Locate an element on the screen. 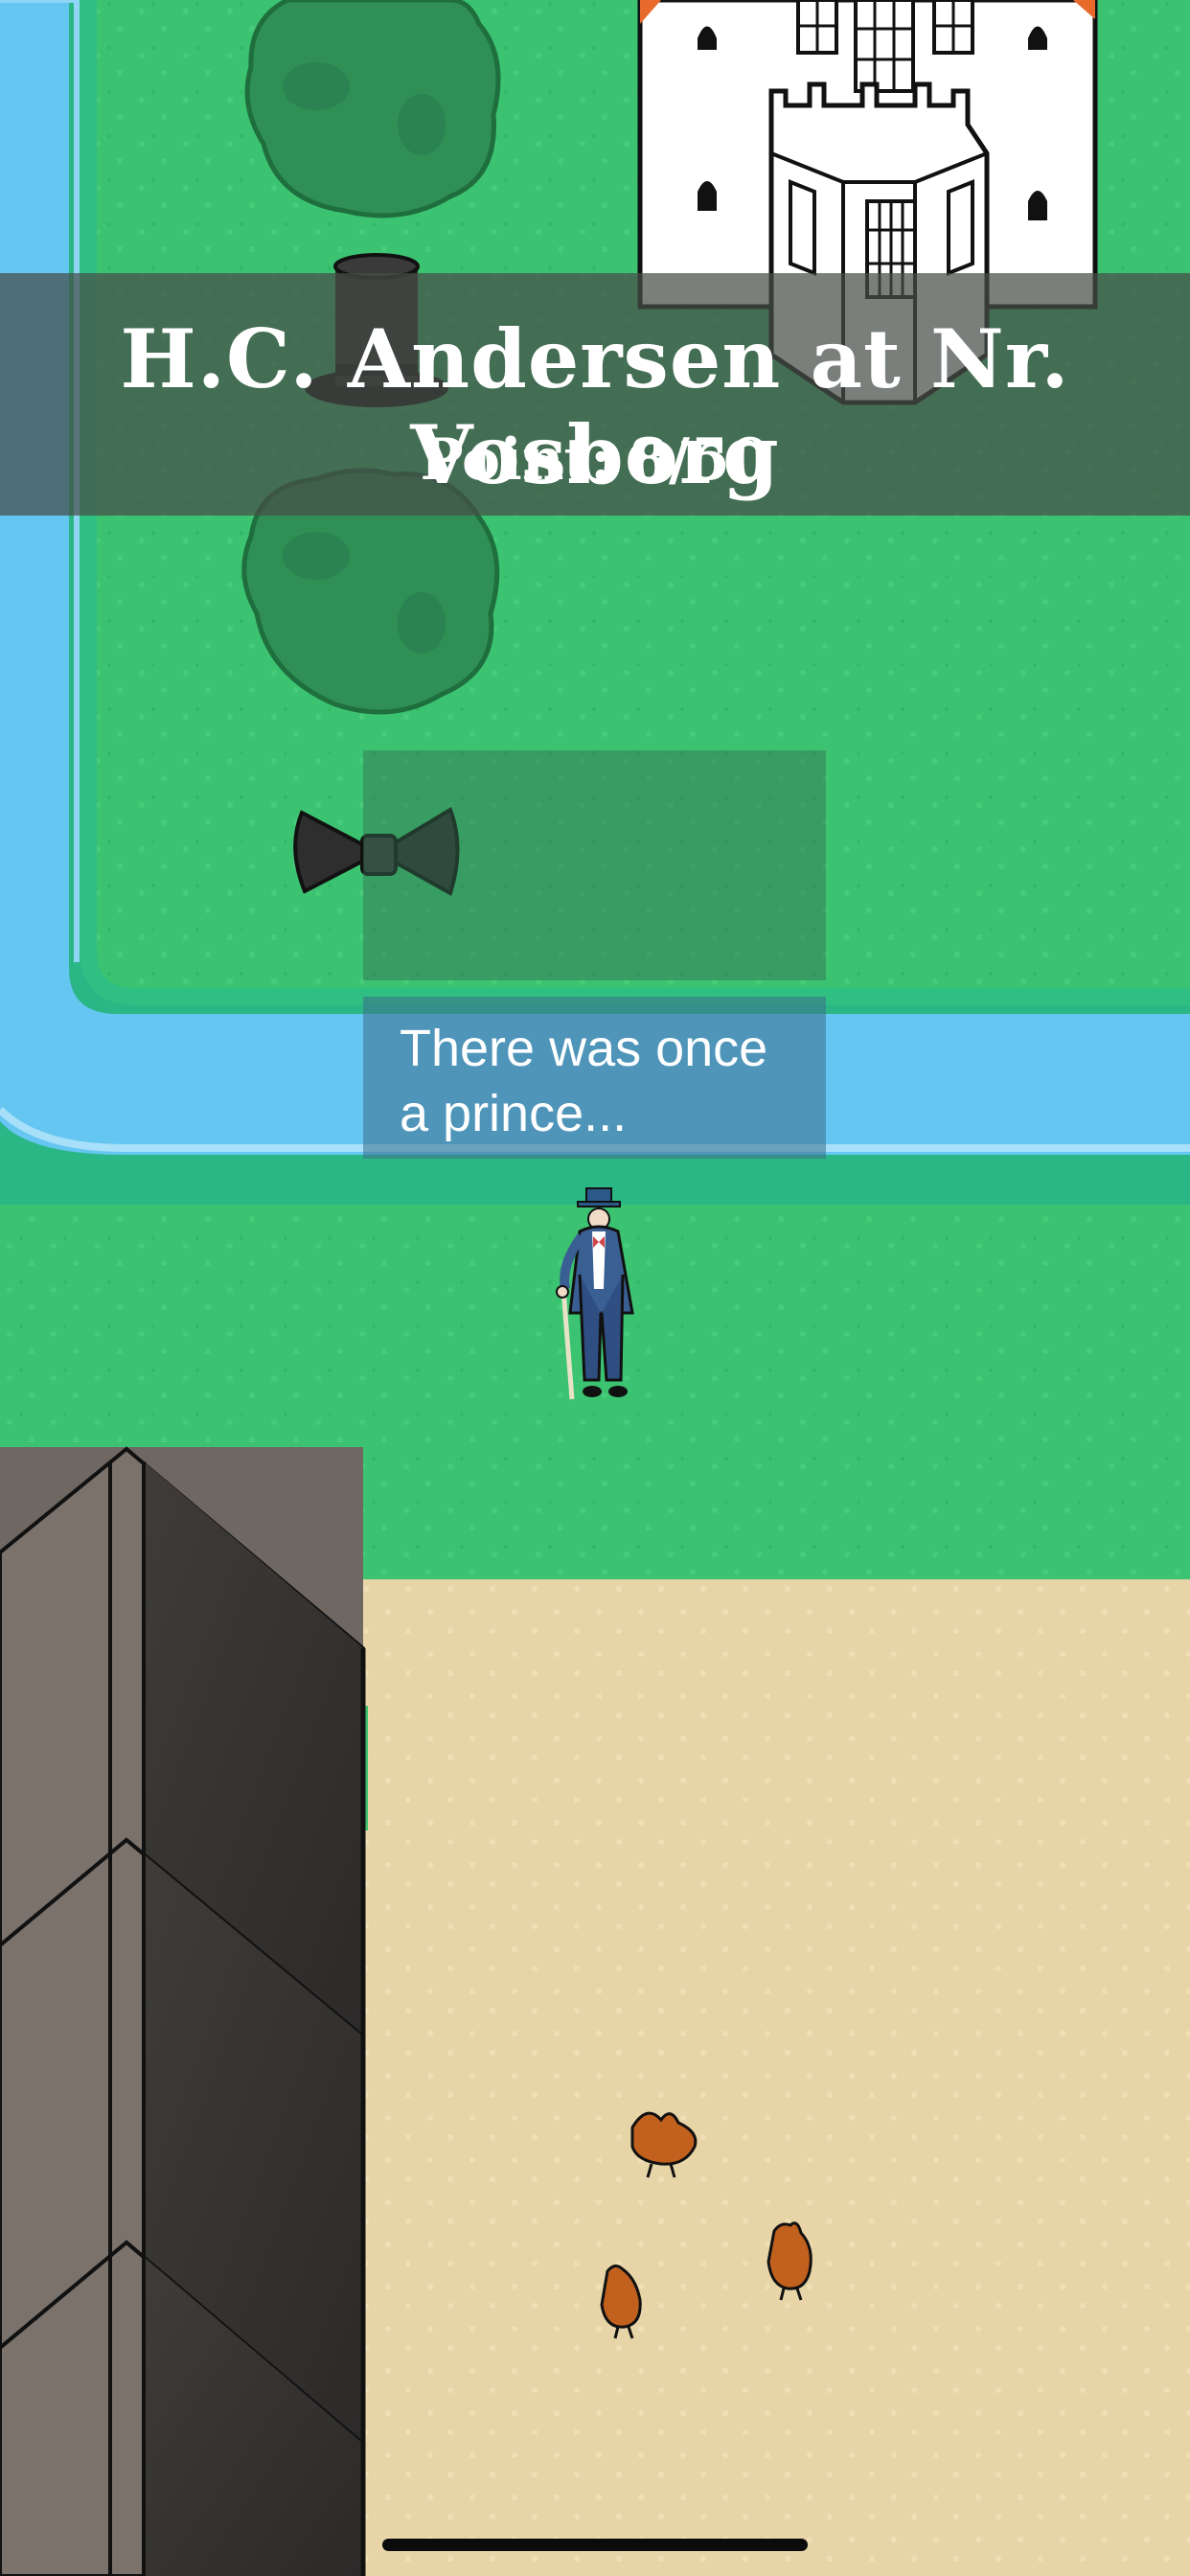 This screenshot has height=2576, width=1190. score-display: Point: 8/50 is located at coordinates (595, 460).